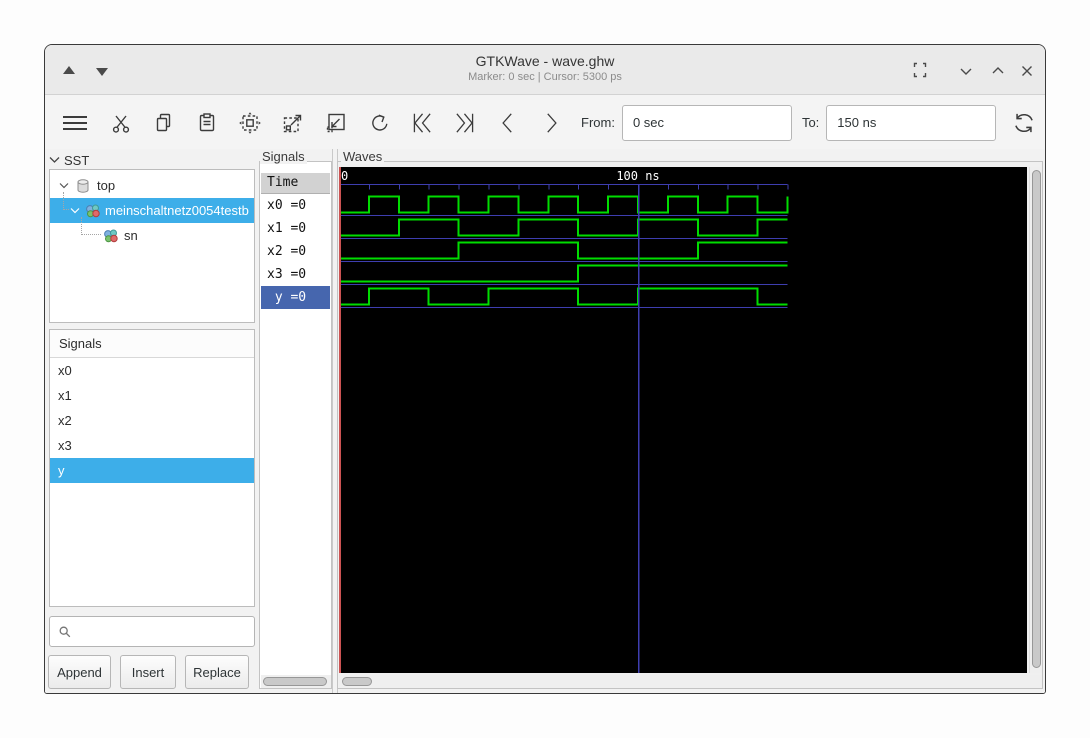 Image resolution: width=1090 pixels, height=738 pixels. I want to click on sst-expander-icon, so click(54, 160).